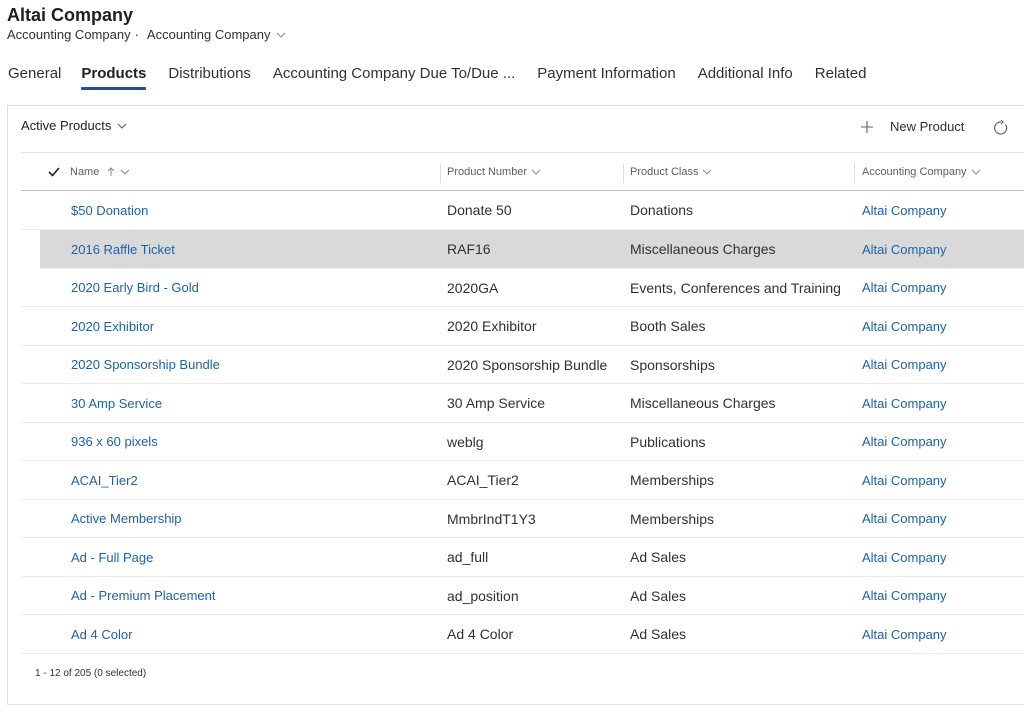 The height and width of the screenshot is (705, 1024). What do you see at coordinates (473, 287) in the screenshot?
I see `product-number-cell: 2020GA` at bounding box center [473, 287].